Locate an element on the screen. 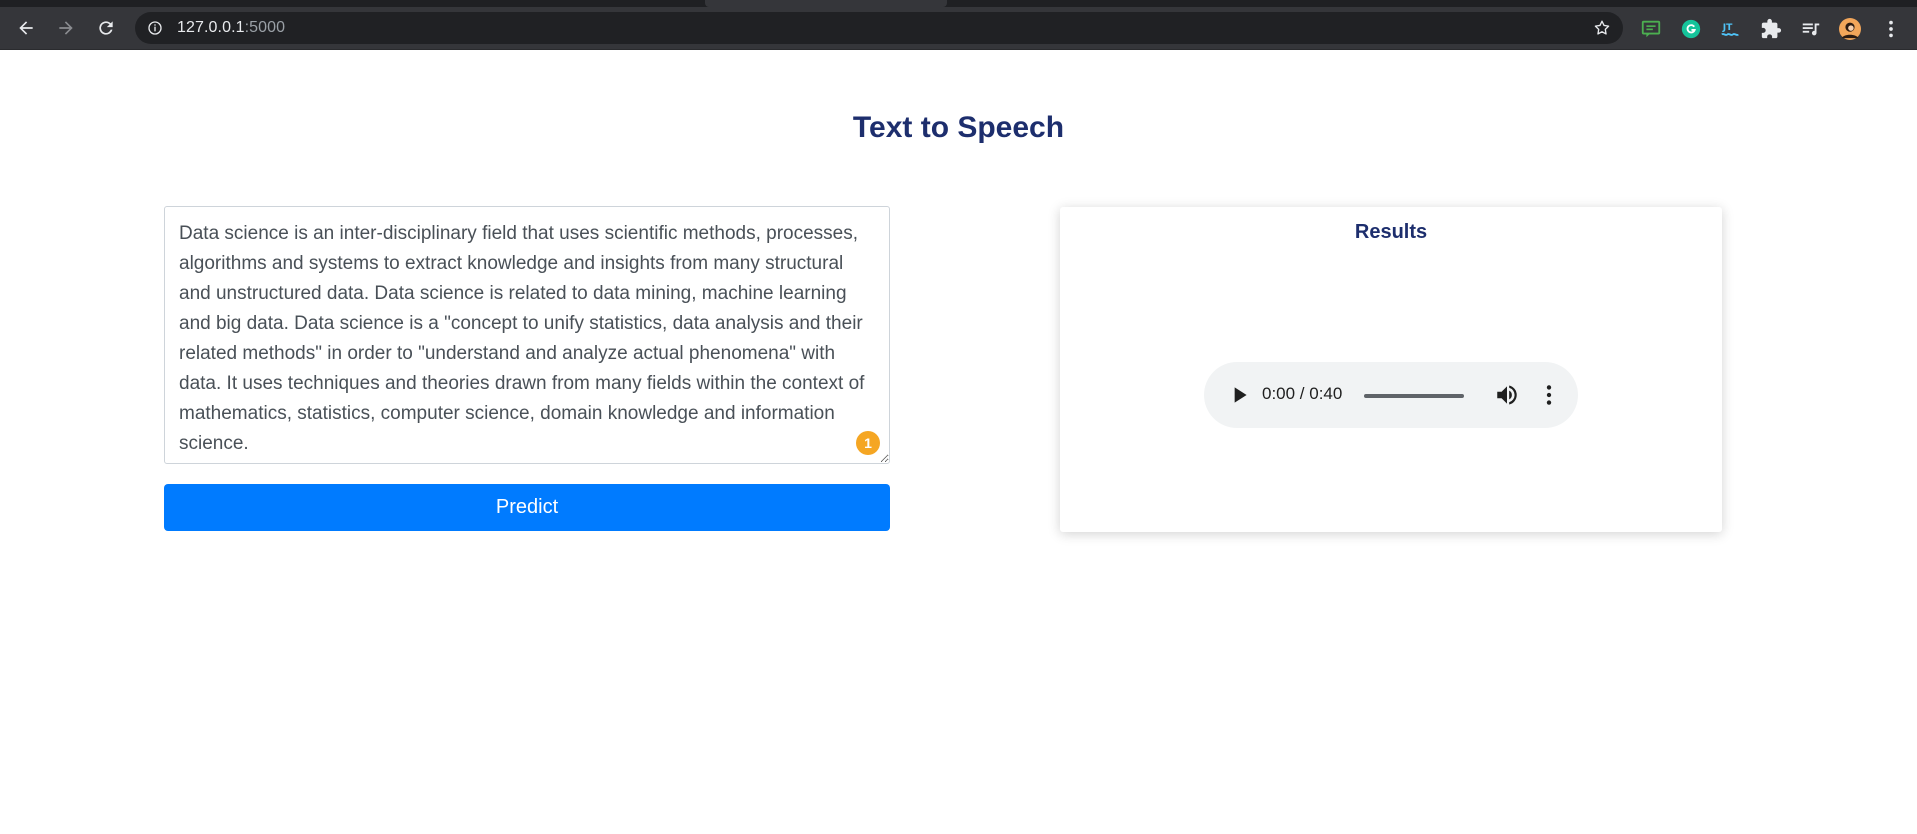 The image size is (1917, 834). puzzle-icon is located at coordinates (1771, 28).